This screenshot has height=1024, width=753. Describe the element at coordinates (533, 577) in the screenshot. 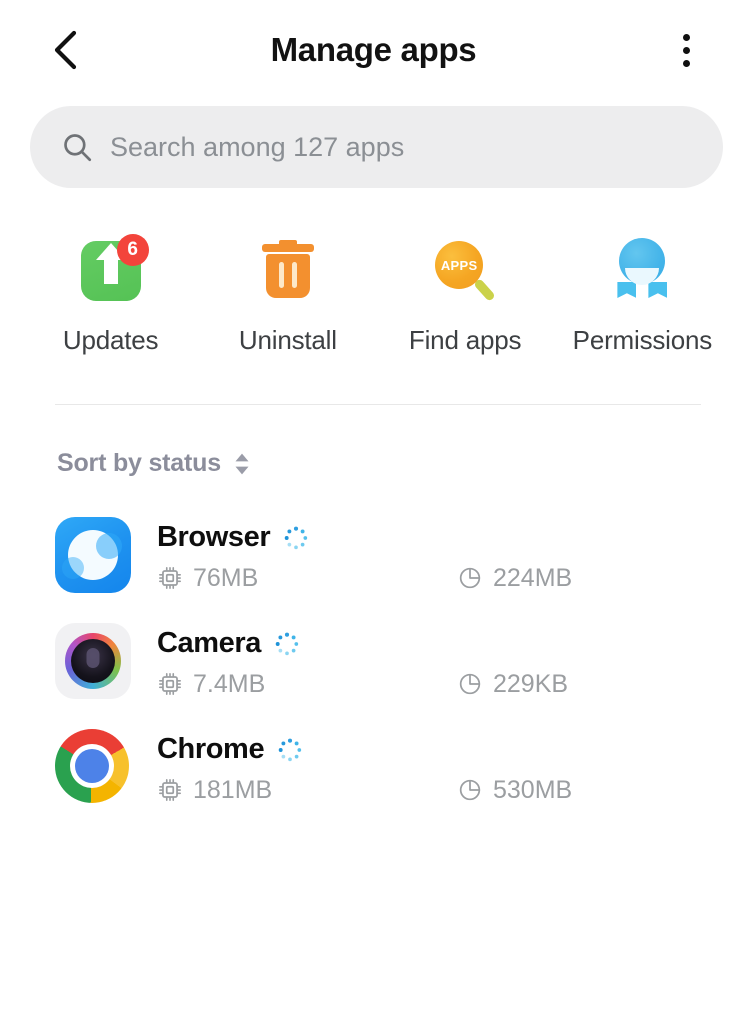

I see `storage-value: 224MB` at that location.